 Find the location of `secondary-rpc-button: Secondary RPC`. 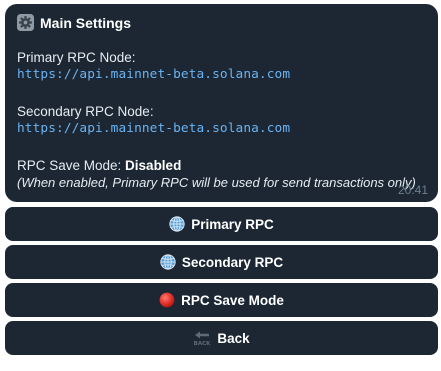

secondary-rpc-button: Secondary RPC is located at coordinates (221, 262).